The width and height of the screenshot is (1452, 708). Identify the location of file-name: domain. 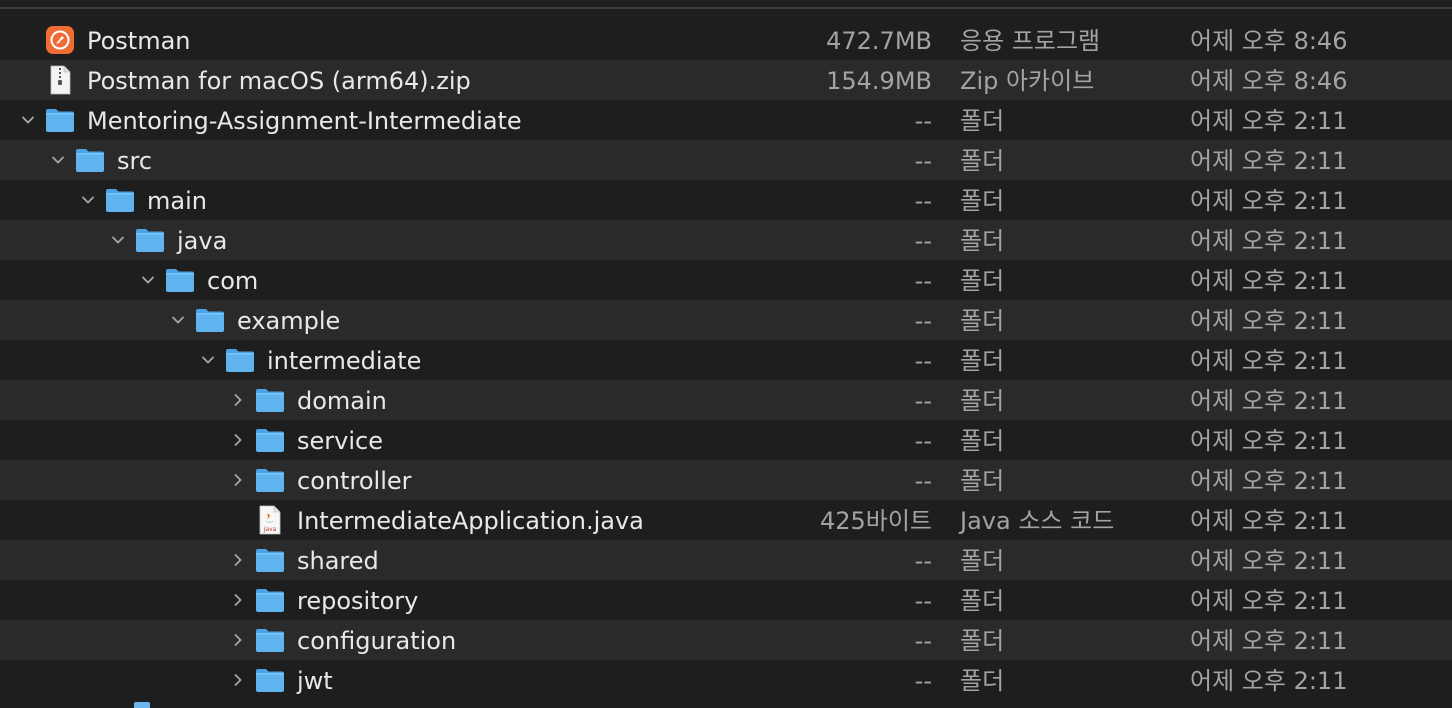
(342, 401).